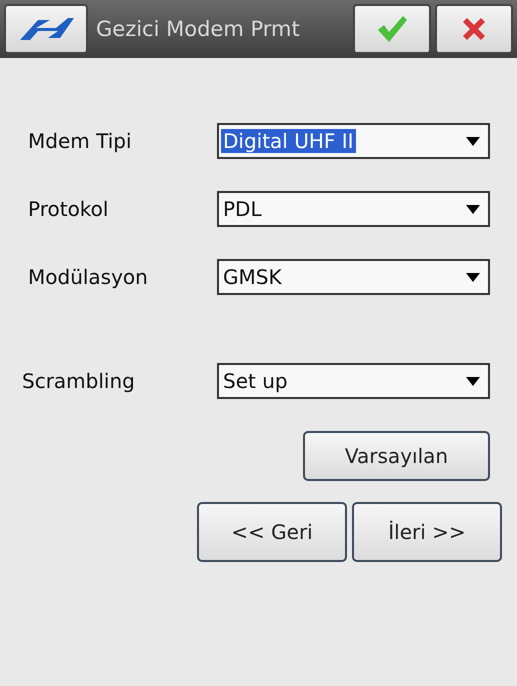  Describe the element at coordinates (427, 532) in the screenshot. I see `next-button: İleri >>` at that location.